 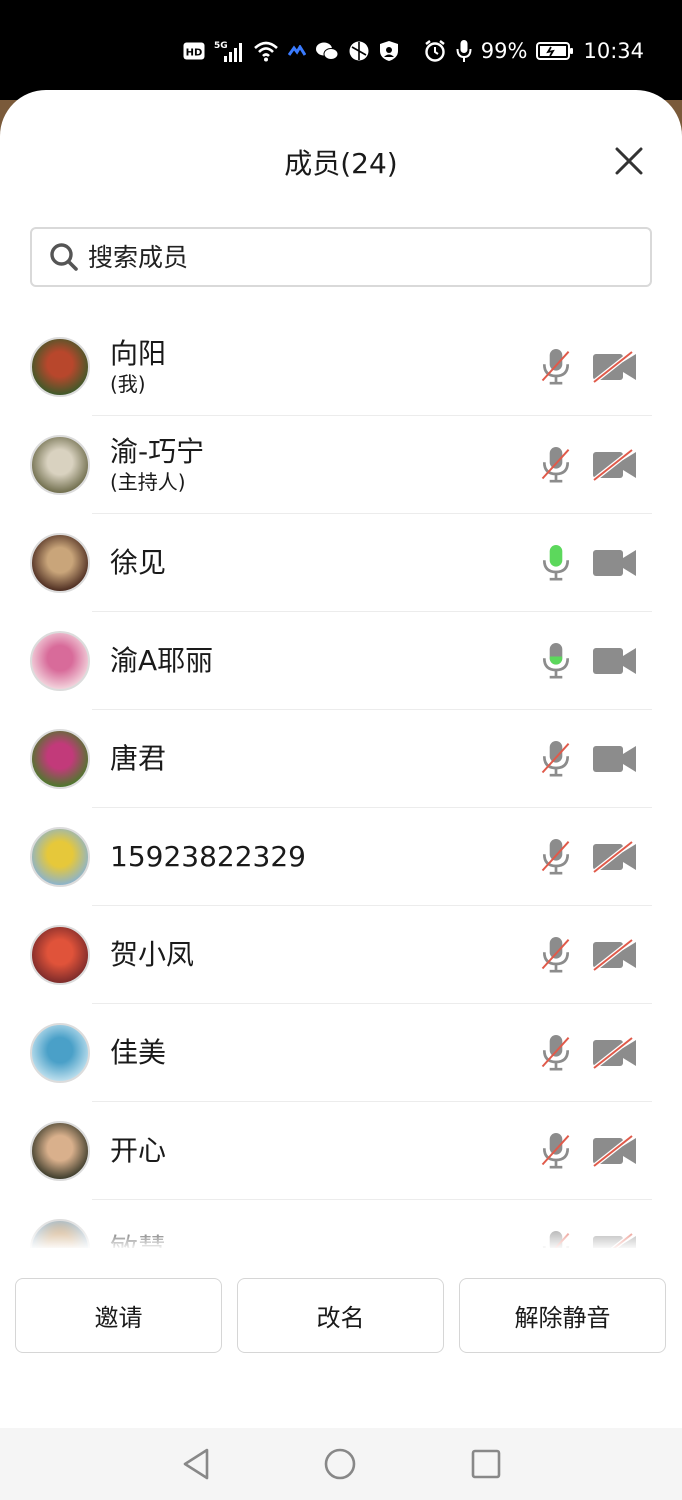 I want to click on member-name-block: 佳美, so click(x=138, y=1053).